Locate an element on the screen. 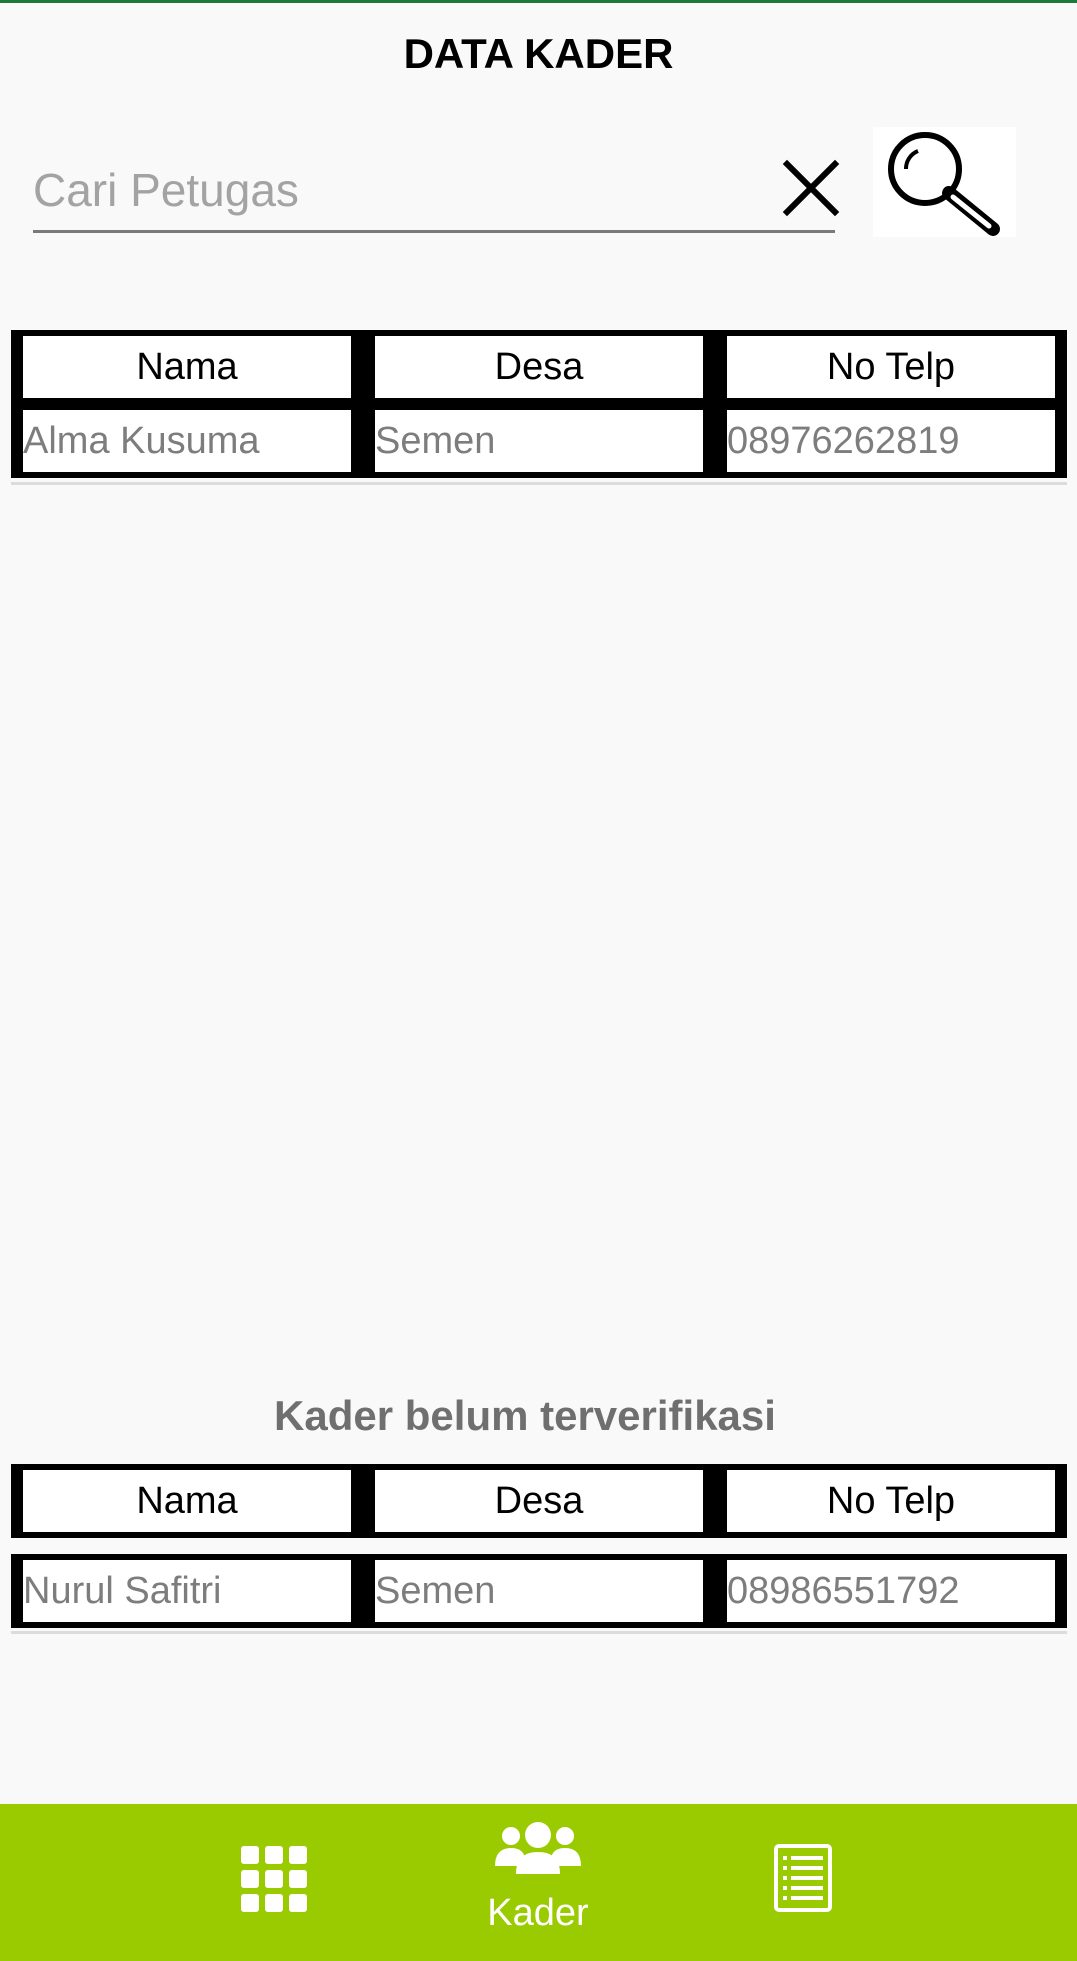 The width and height of the screenshot is (1077, 1961). nav-item-list is located at coordinates (803, 1882).